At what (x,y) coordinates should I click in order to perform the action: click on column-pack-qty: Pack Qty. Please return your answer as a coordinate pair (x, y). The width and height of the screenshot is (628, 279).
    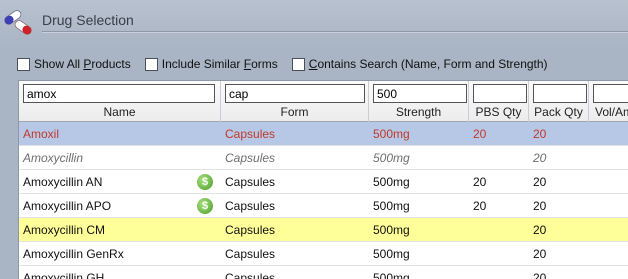
    Looking at the image, I should click on (559, 101).